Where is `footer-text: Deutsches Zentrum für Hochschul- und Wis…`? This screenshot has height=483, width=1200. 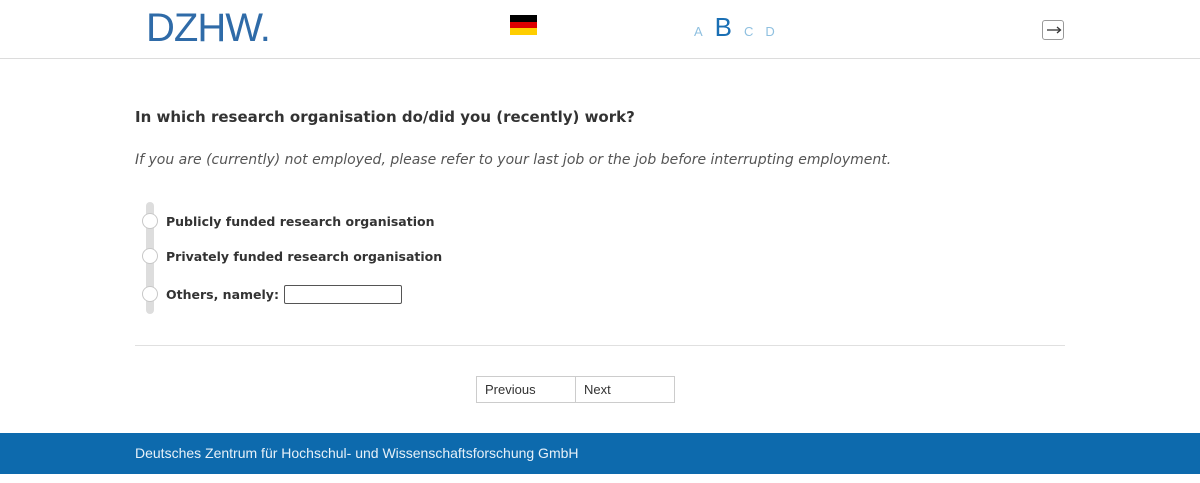
footer-text: Deutsches Zentrum für Hochschul- und Wis… is located at coordinates (357, 453).